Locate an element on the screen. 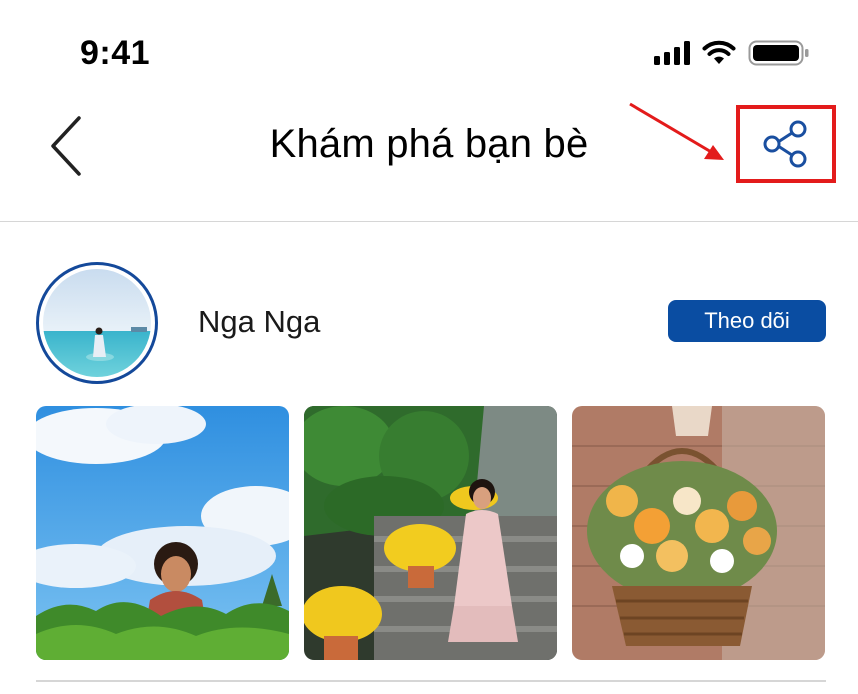  status-icons is located at coordinates (732, 53).